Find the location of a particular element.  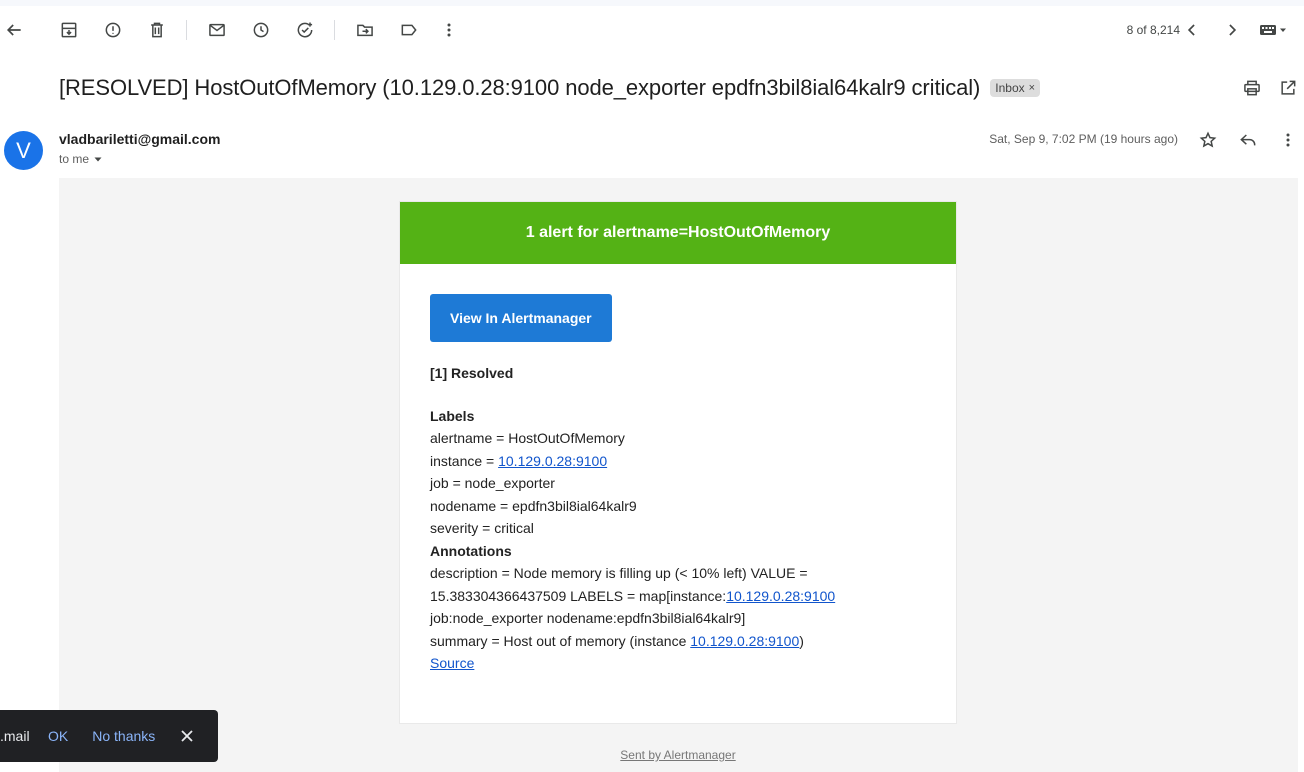

archive-button is located at coordinates (69, 30).